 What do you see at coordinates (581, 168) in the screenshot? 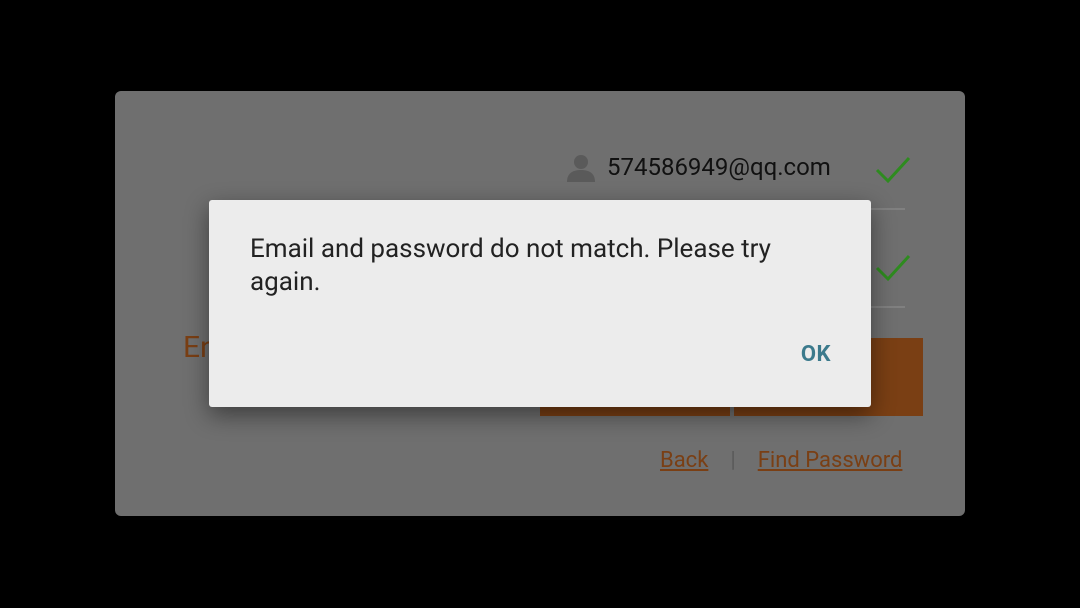
I see `user-icon` at bounding box center [581, 168].